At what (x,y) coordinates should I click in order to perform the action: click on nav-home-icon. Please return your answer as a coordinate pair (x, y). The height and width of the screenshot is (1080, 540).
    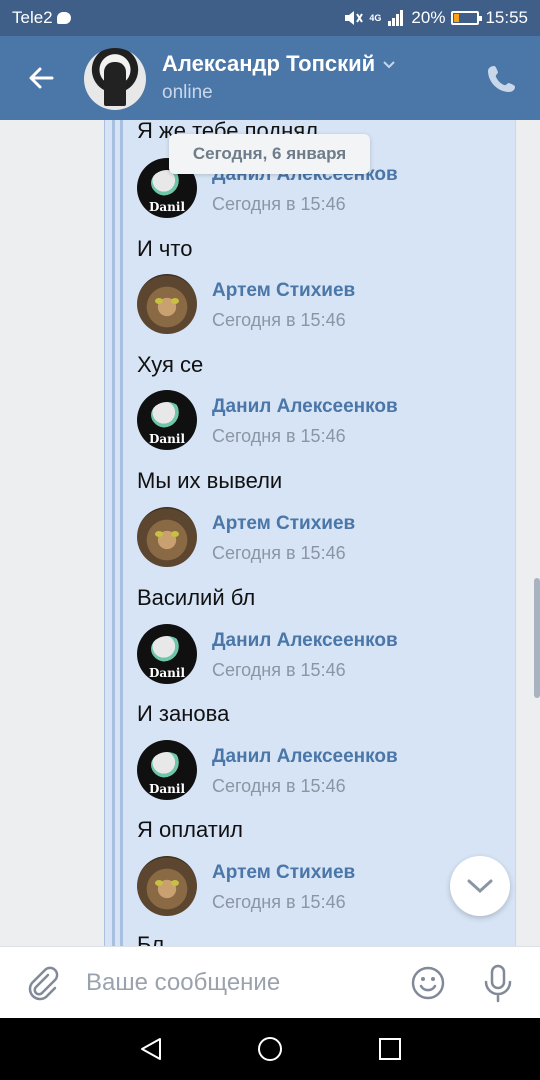
    Looking at the image, I should click on (270, 1049).